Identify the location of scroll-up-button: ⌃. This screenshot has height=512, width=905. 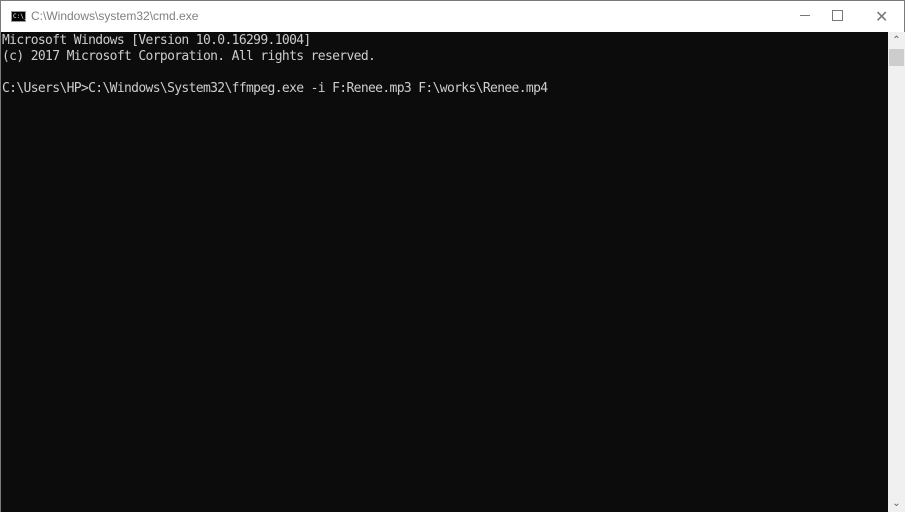
(896, 40).